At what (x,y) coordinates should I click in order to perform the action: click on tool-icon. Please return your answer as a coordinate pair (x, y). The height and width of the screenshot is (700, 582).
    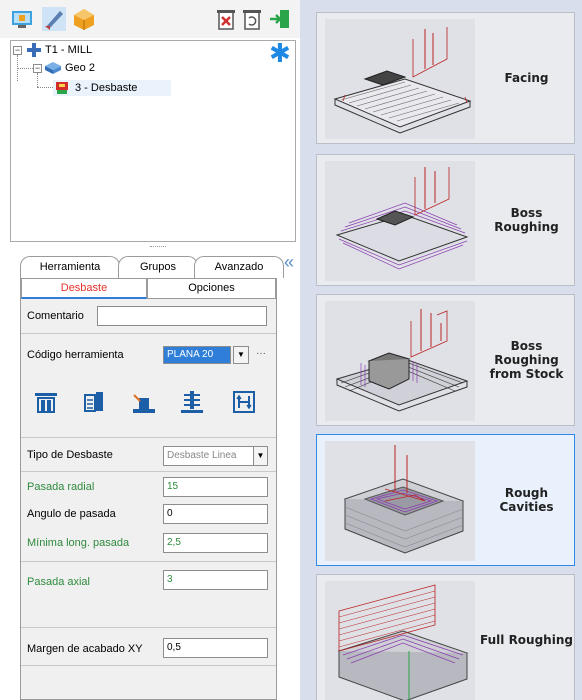
    Looking at the image, I should click on (54, 19).